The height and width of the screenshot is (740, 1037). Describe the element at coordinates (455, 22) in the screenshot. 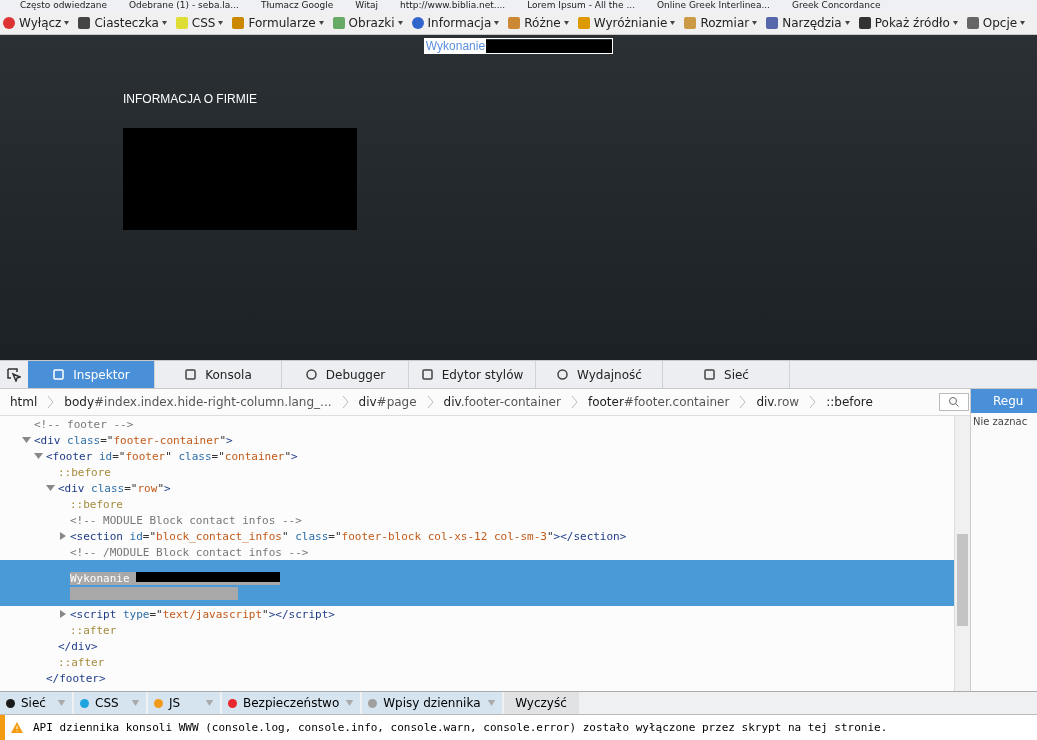

I see `toolbar-menu: Informacja` at that location.